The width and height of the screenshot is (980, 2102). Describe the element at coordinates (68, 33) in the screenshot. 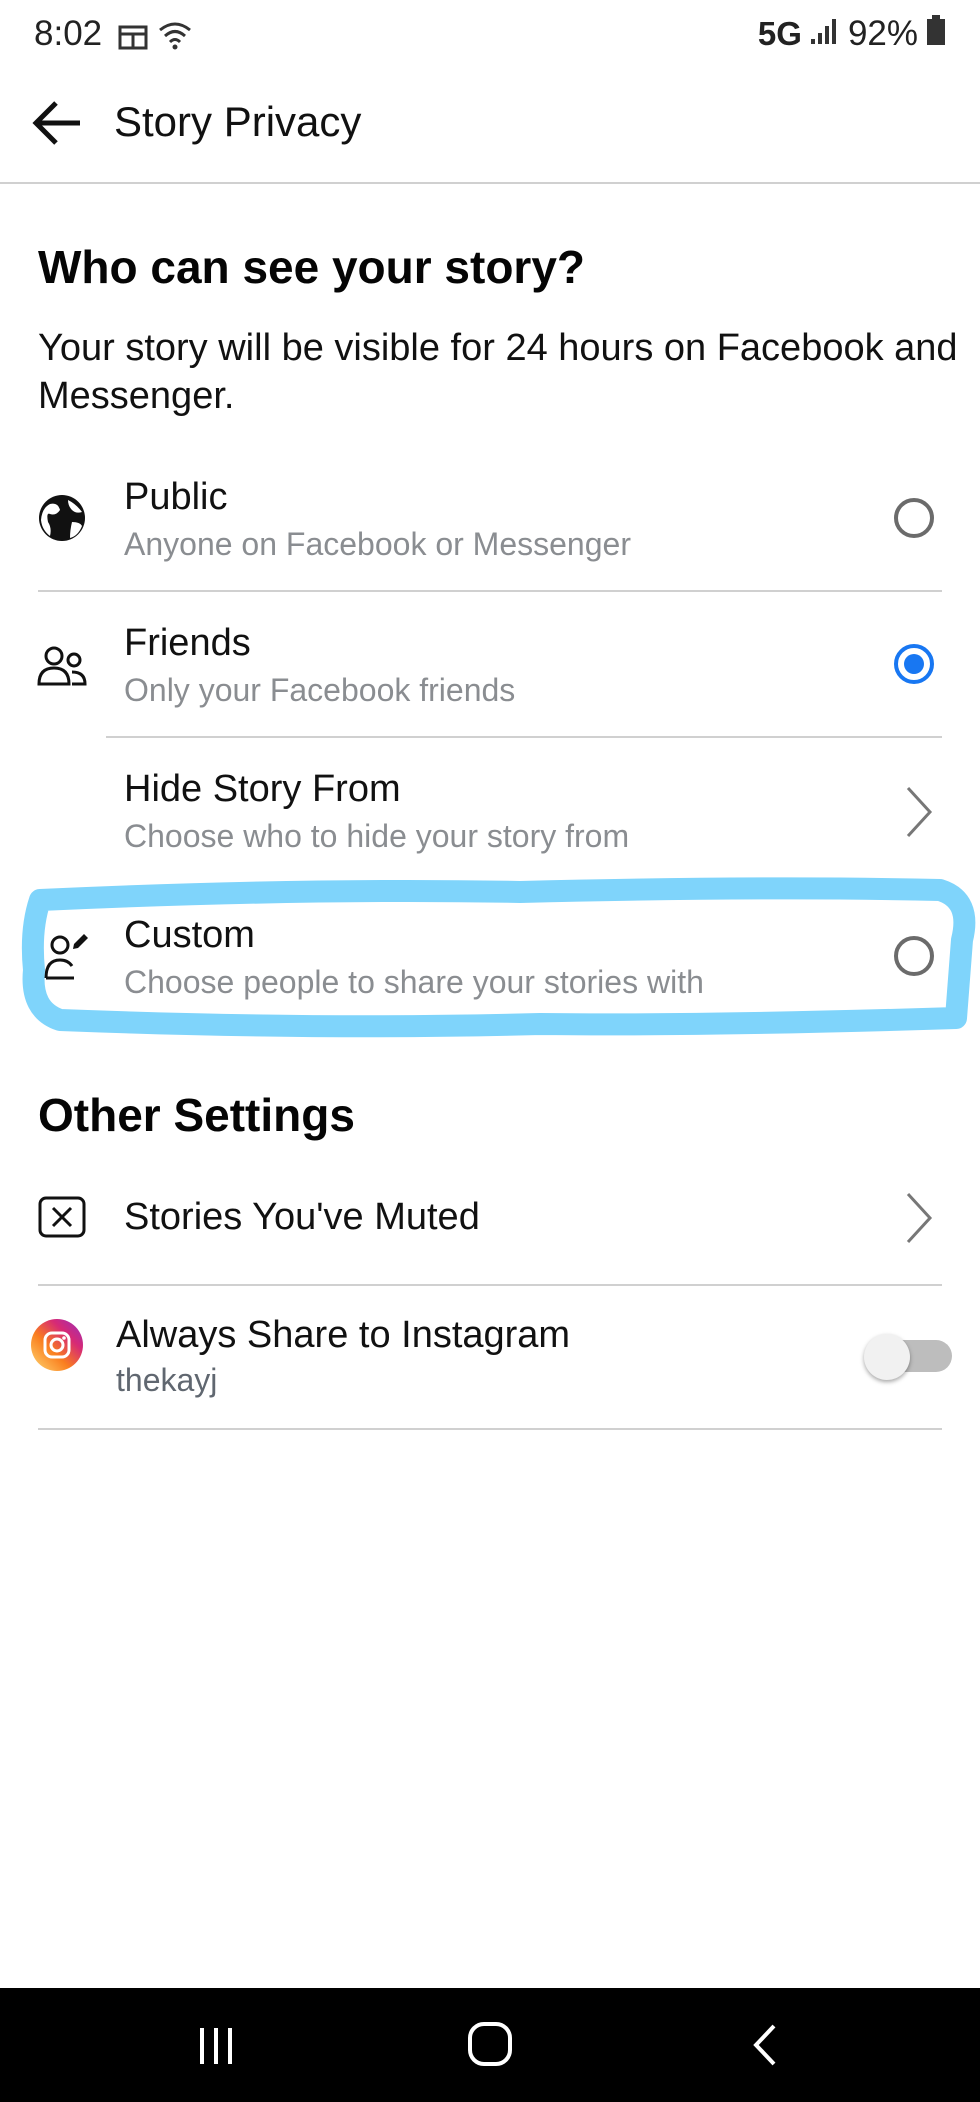

I see `status-time: 8:02` at that location.